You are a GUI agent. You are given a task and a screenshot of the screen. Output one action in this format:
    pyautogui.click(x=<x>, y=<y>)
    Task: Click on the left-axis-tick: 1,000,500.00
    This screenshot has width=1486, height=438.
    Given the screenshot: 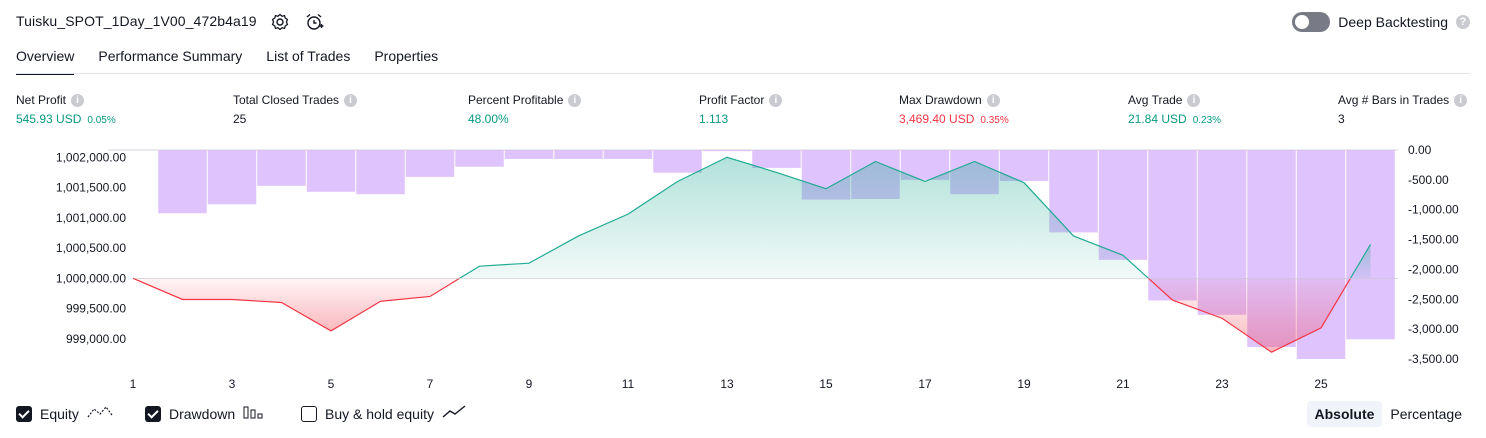 What is the action you would take?
    pyautogui.click(x=91, y=248)
    